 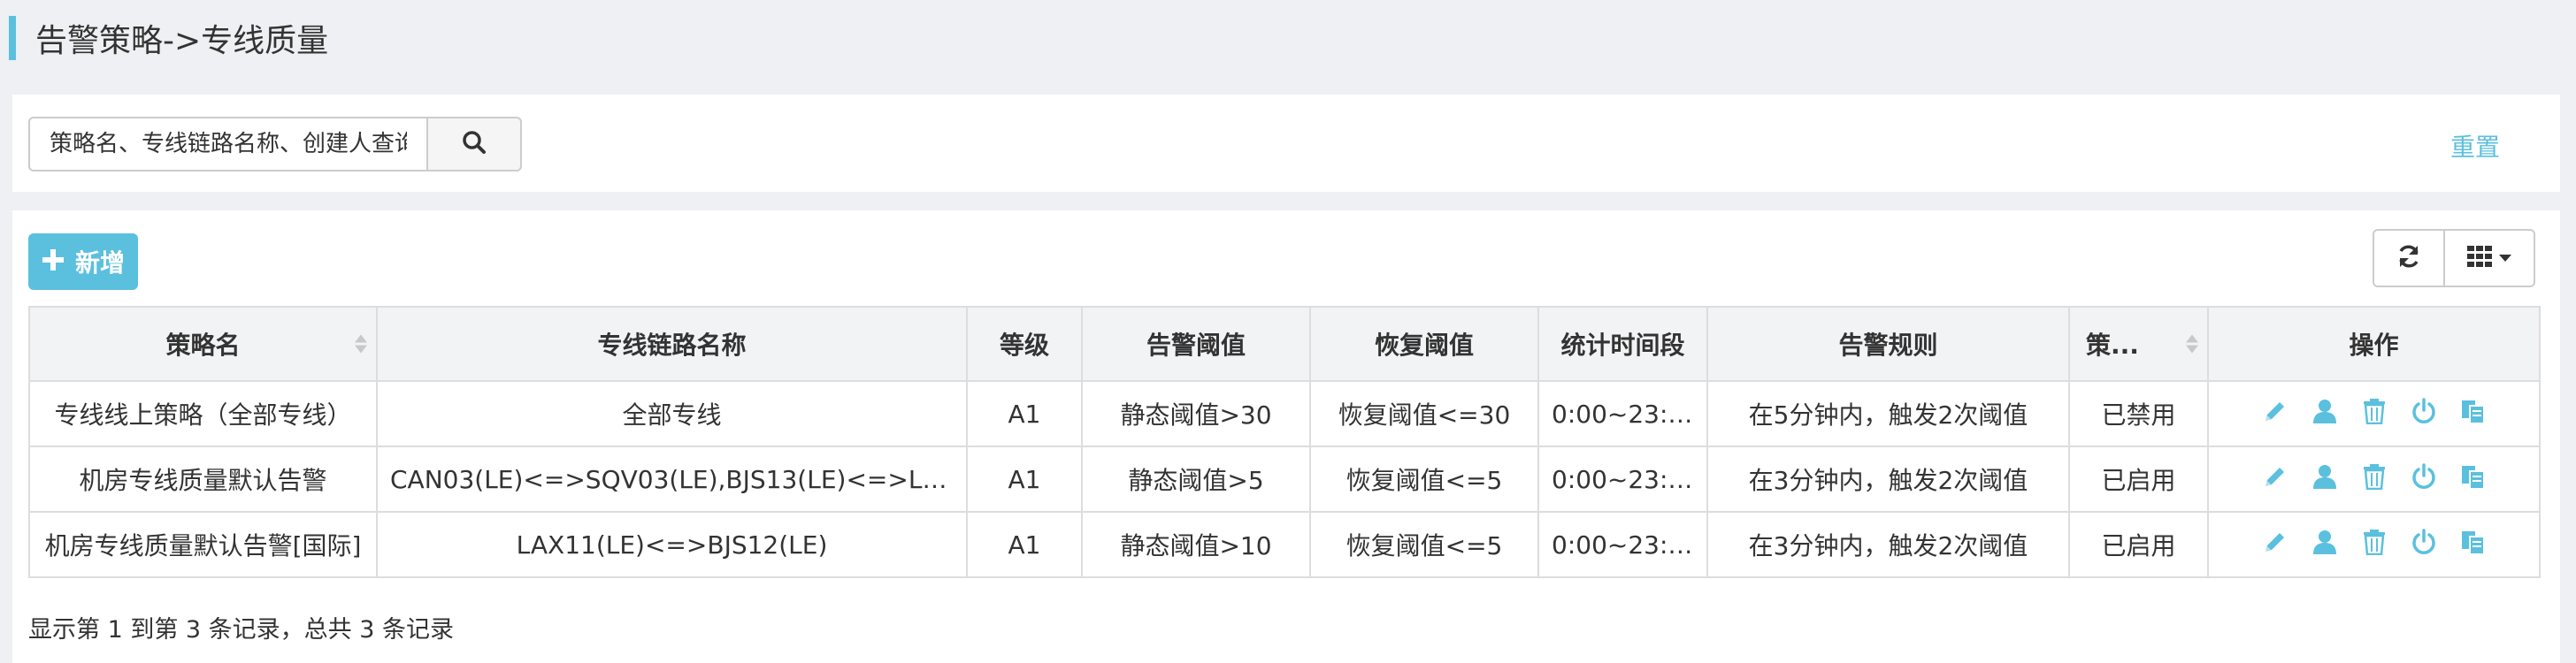 I want to click on refresh-button, so click(x=2408, y=258).